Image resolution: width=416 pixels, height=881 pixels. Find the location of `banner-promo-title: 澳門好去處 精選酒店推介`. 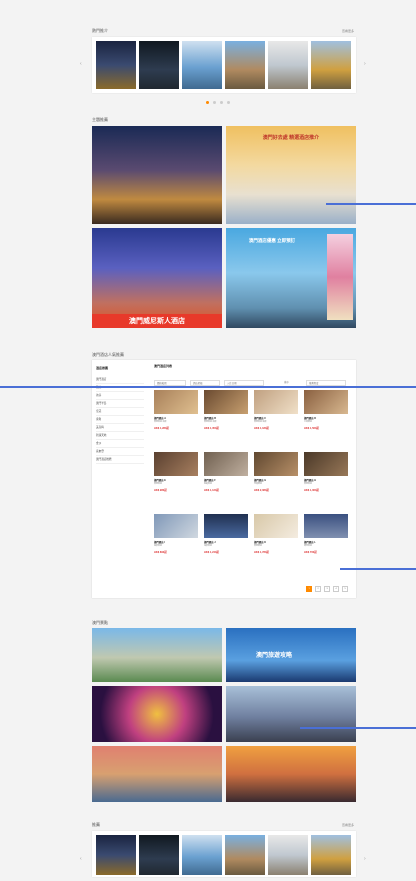

banner-promo-title: 澳門好去處 精選酒店推介 is located at coordinates (291, 138).